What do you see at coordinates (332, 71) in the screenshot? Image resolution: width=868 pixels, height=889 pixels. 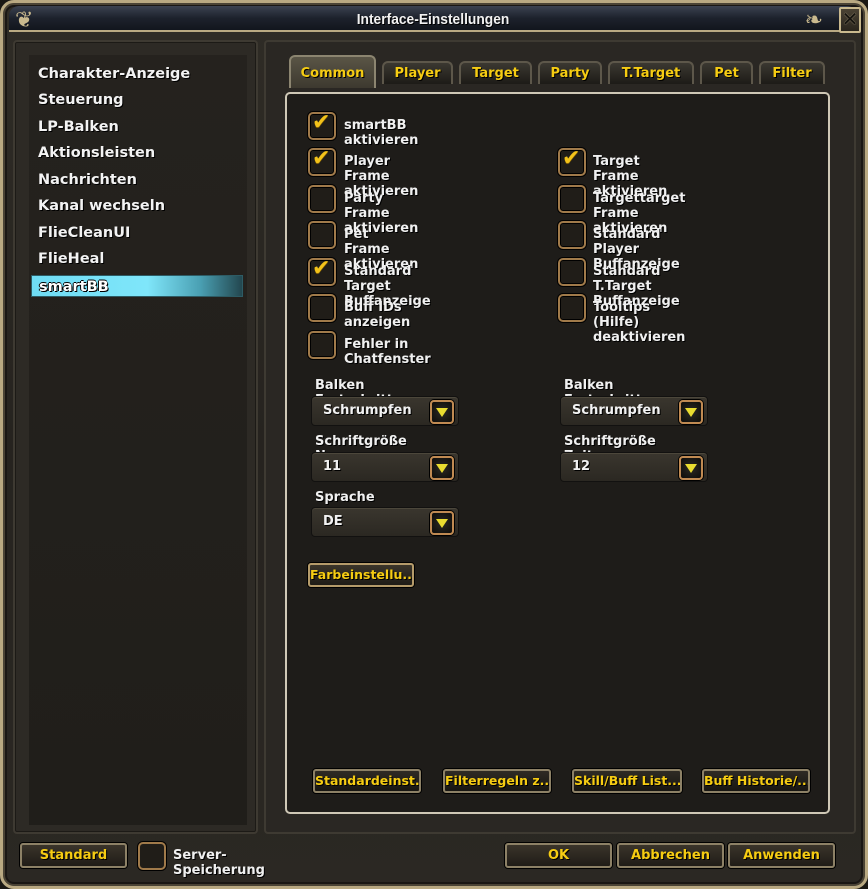 I see `tab-common: Common` at bounding box center [332, 71].